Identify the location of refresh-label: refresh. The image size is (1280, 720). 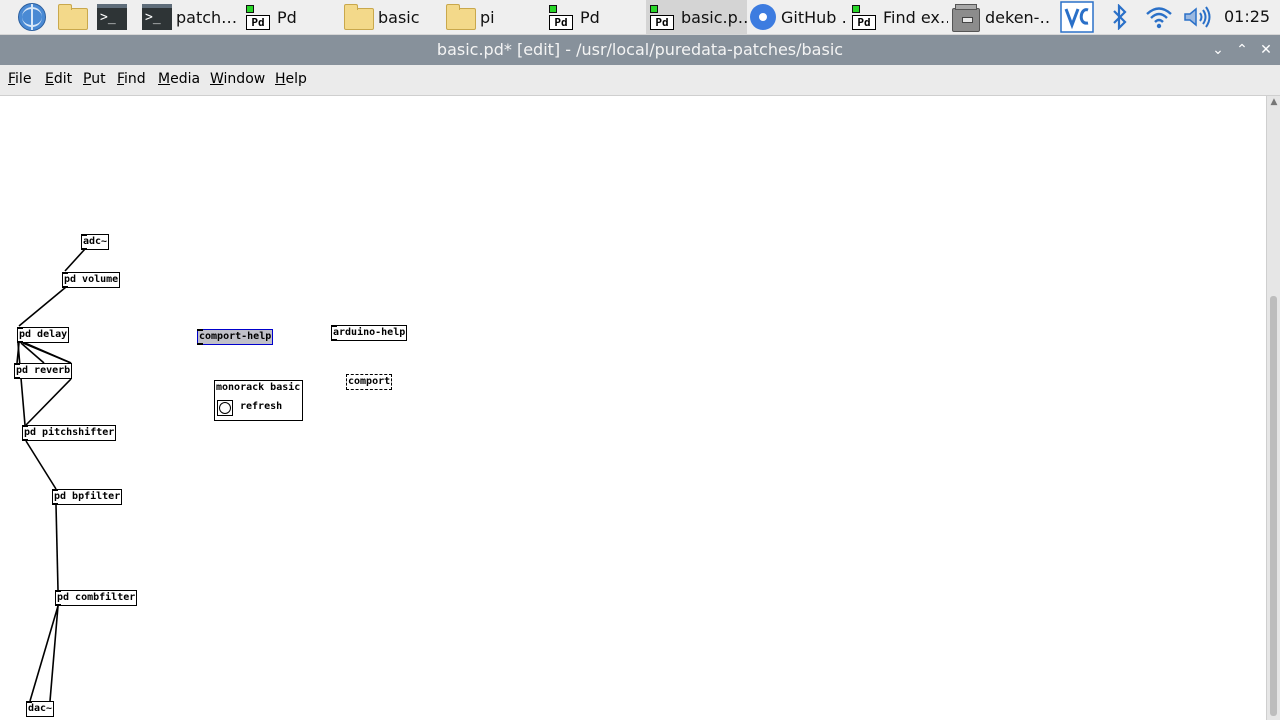
(261, 406).